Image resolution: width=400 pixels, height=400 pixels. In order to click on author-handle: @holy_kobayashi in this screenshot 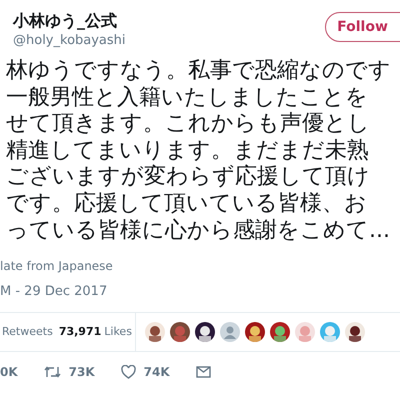, I will do `click(69, 41)`.